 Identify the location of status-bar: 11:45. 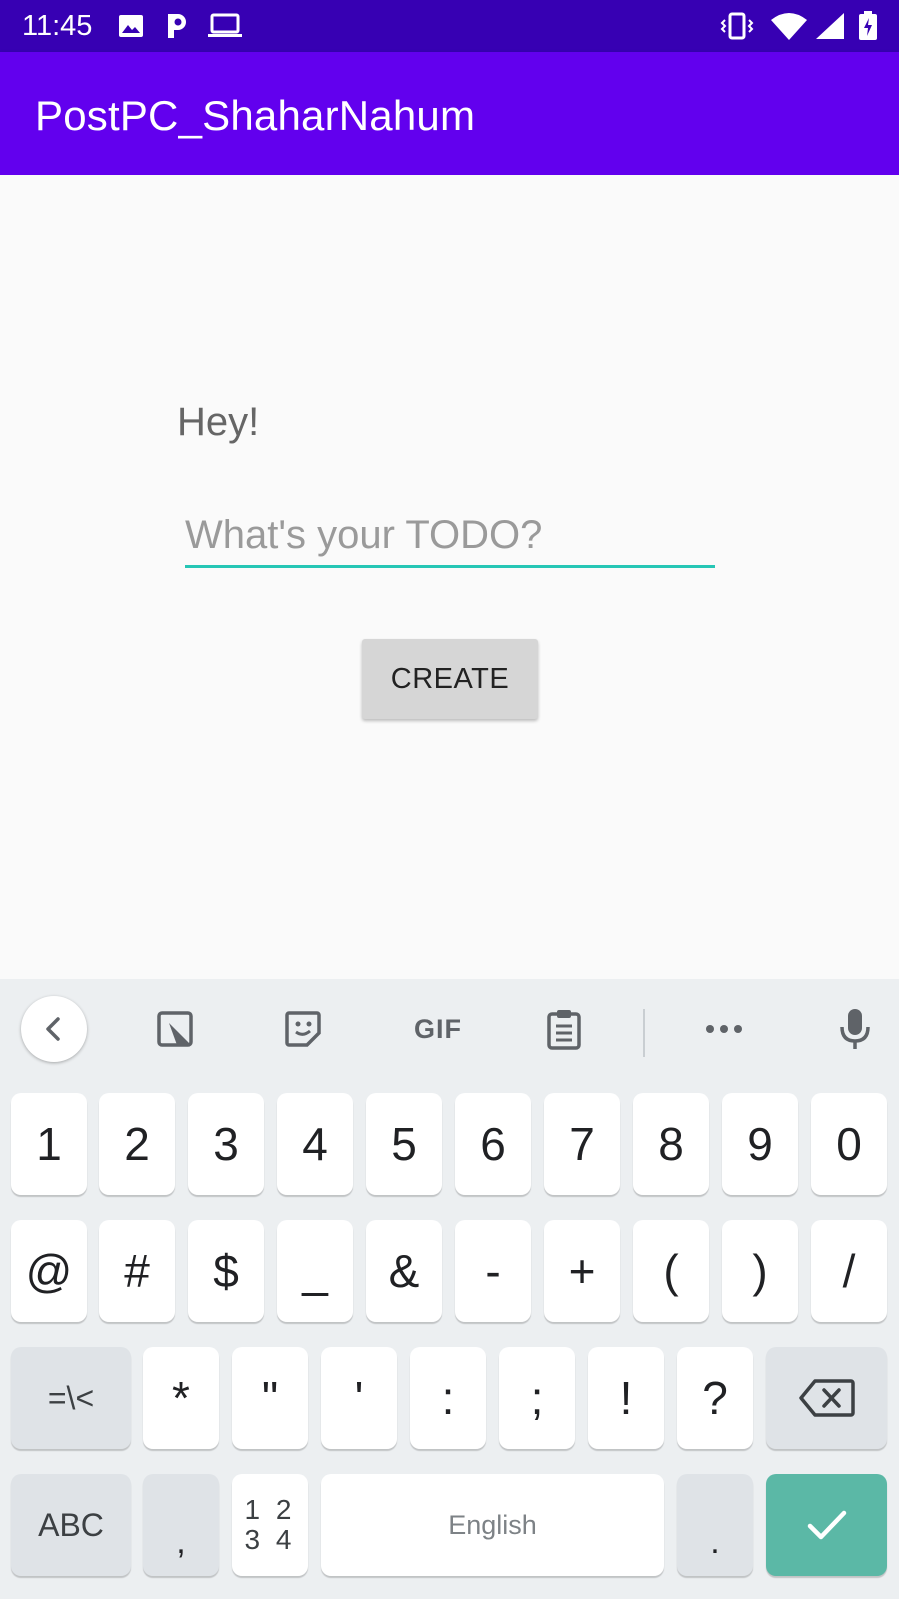
(449, 26).